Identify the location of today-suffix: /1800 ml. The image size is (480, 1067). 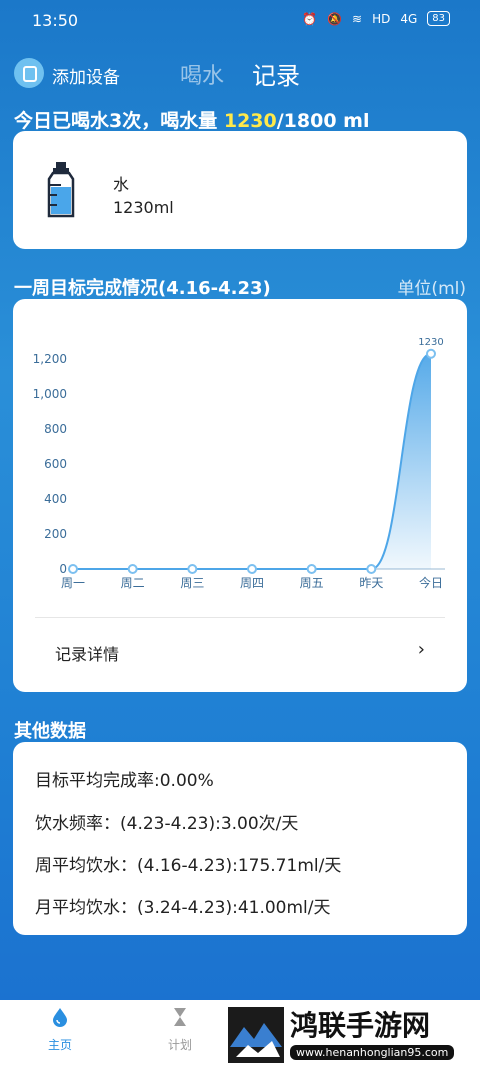
(323, 121).